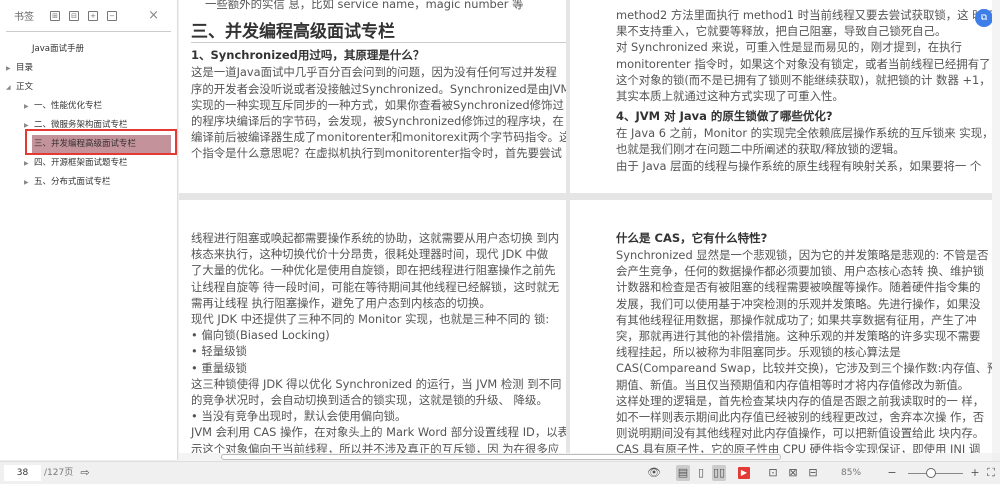  What do you see at coordinates (803, 63) in the screenshot?
I see `text-line: monitorenter 指令时，如果这个对象没有锁定，或者当前线程已经拥有了` at bounding box center [803, 63].